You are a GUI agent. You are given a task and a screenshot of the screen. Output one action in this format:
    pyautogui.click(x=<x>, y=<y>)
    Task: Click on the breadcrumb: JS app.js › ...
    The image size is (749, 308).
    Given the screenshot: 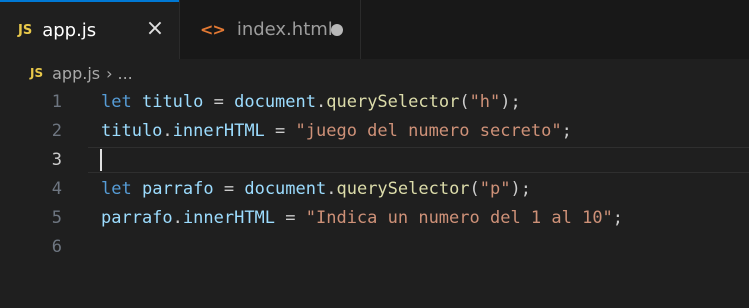 What is the action you would take?
    pyautogui.click(x=374, y=73)
    